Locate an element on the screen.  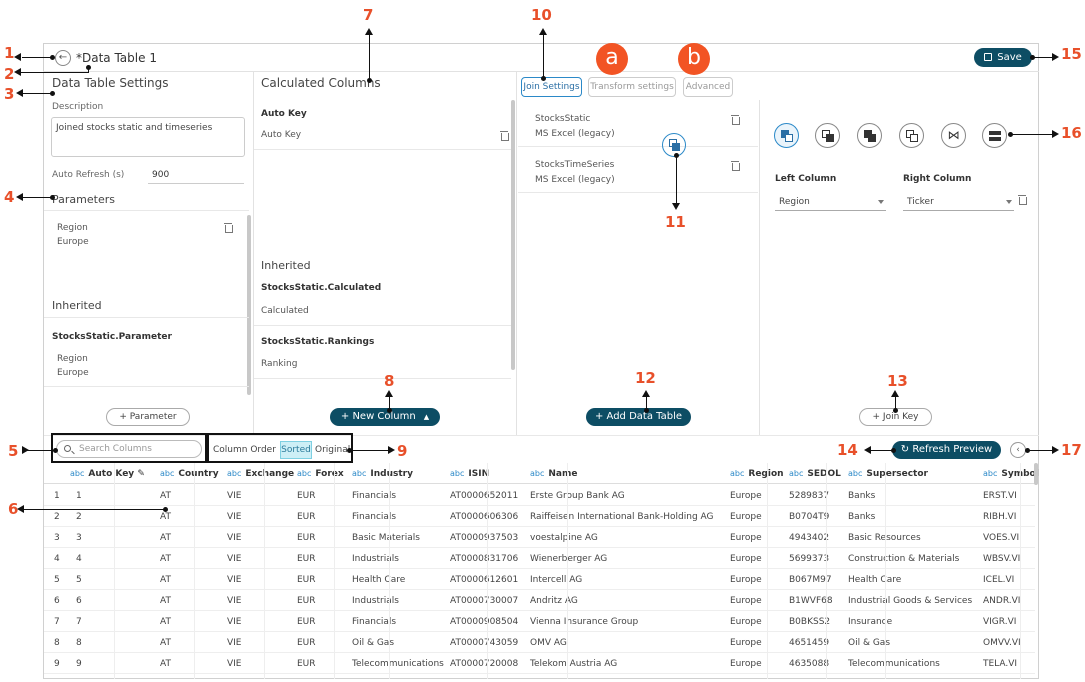
column-header: abcSymbol is located at coordinates (1011, 474).